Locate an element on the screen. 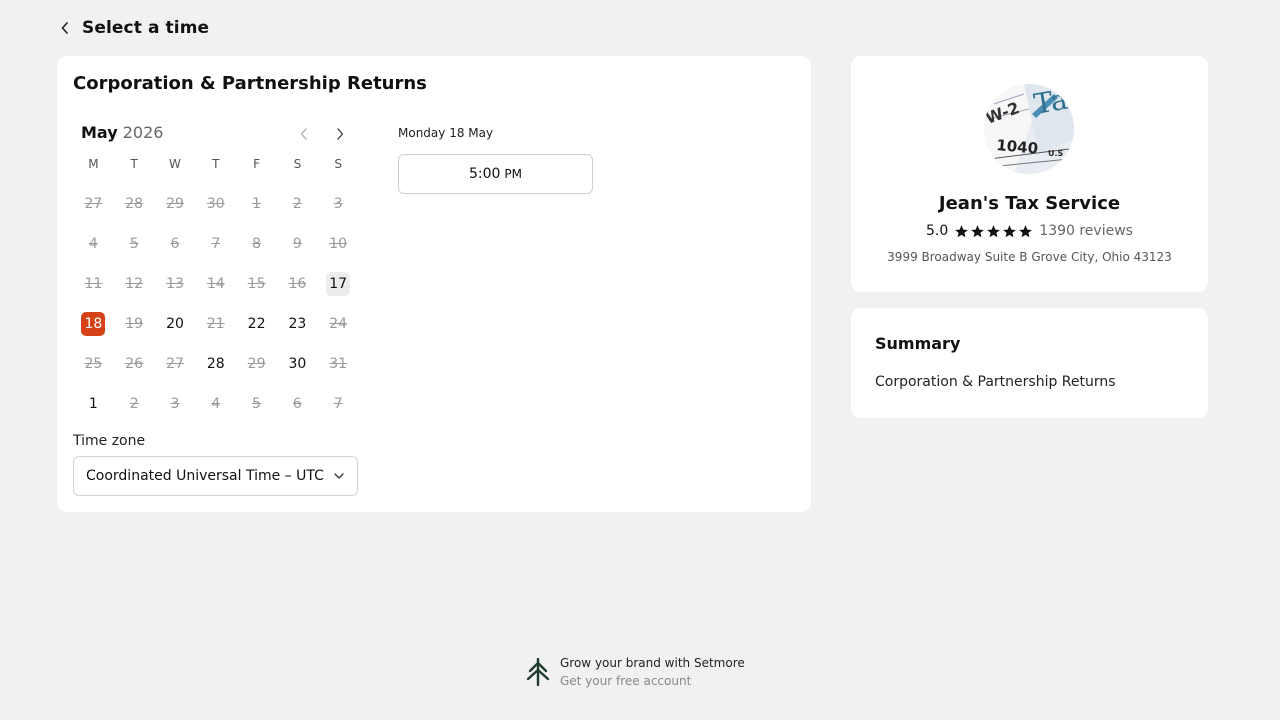 Image resolution: width=1280 pixels, height=720 pixels. summary-title: Summary is located at coordinates (918, 343).